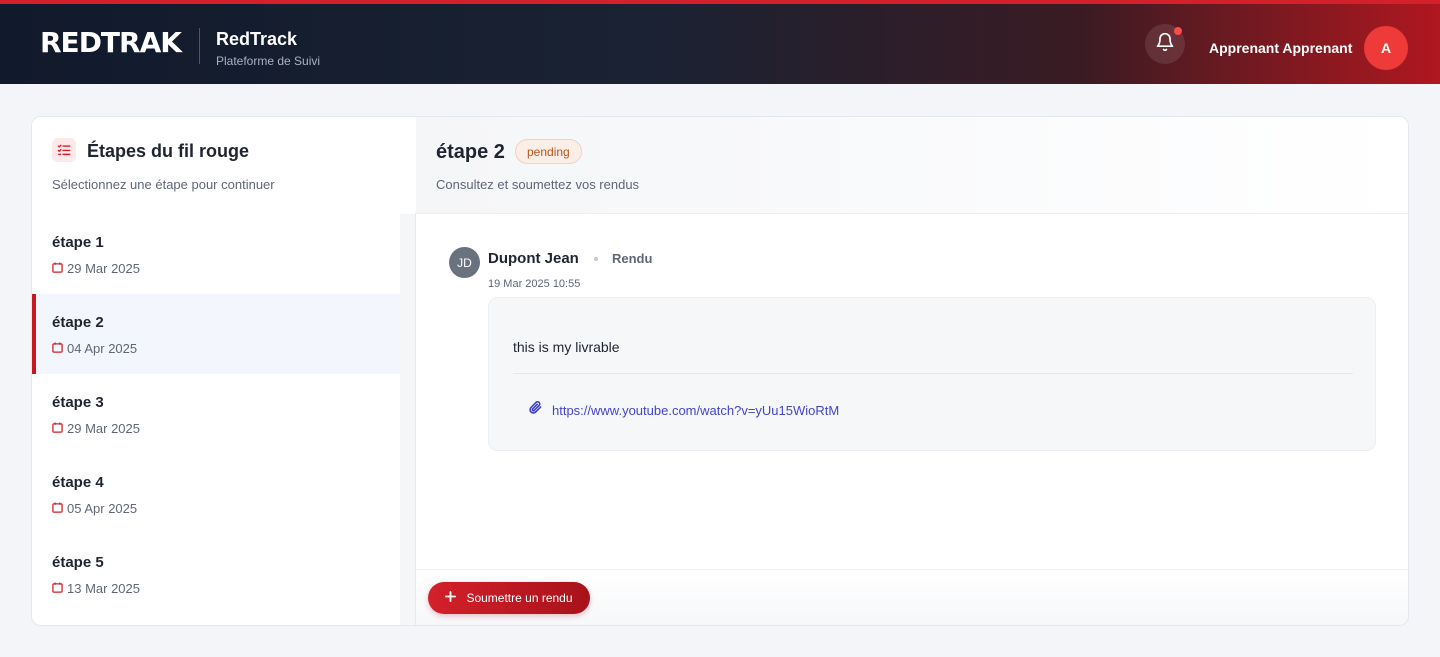 The image size is (1440, 657). Describe the element at coordinates (1280, 48) in the screenshot. I see `user-name: Apprenant Apprenant` at that location.